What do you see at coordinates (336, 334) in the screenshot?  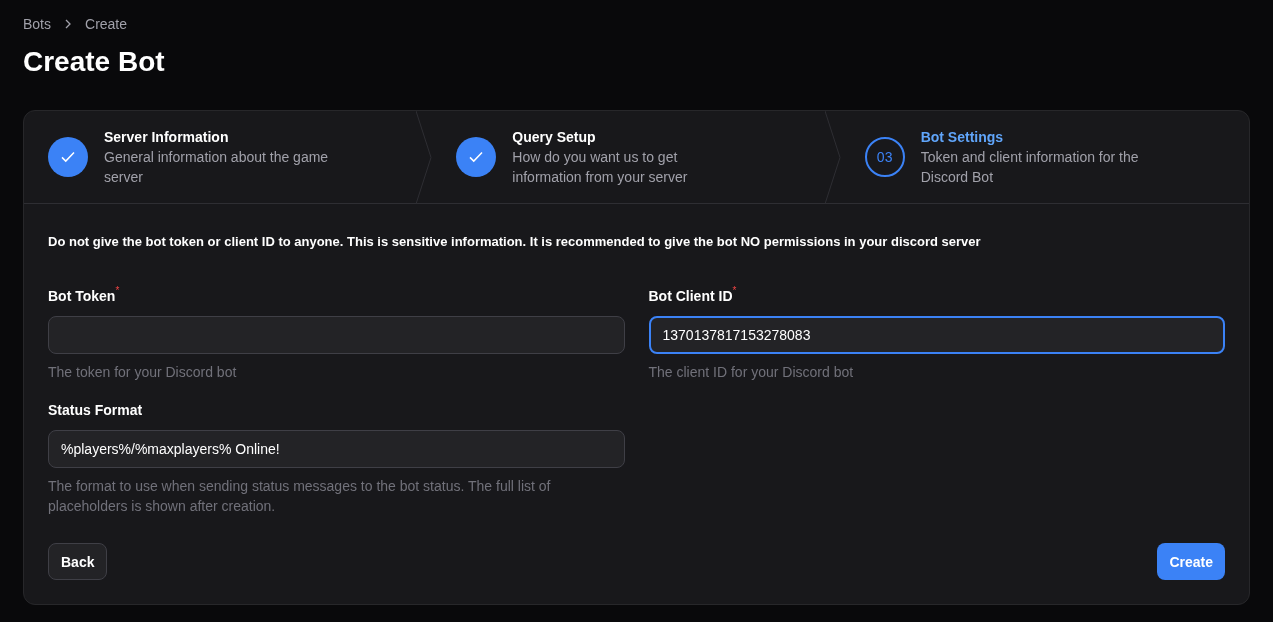 I see `input-field` at bounding box center [336, 334].